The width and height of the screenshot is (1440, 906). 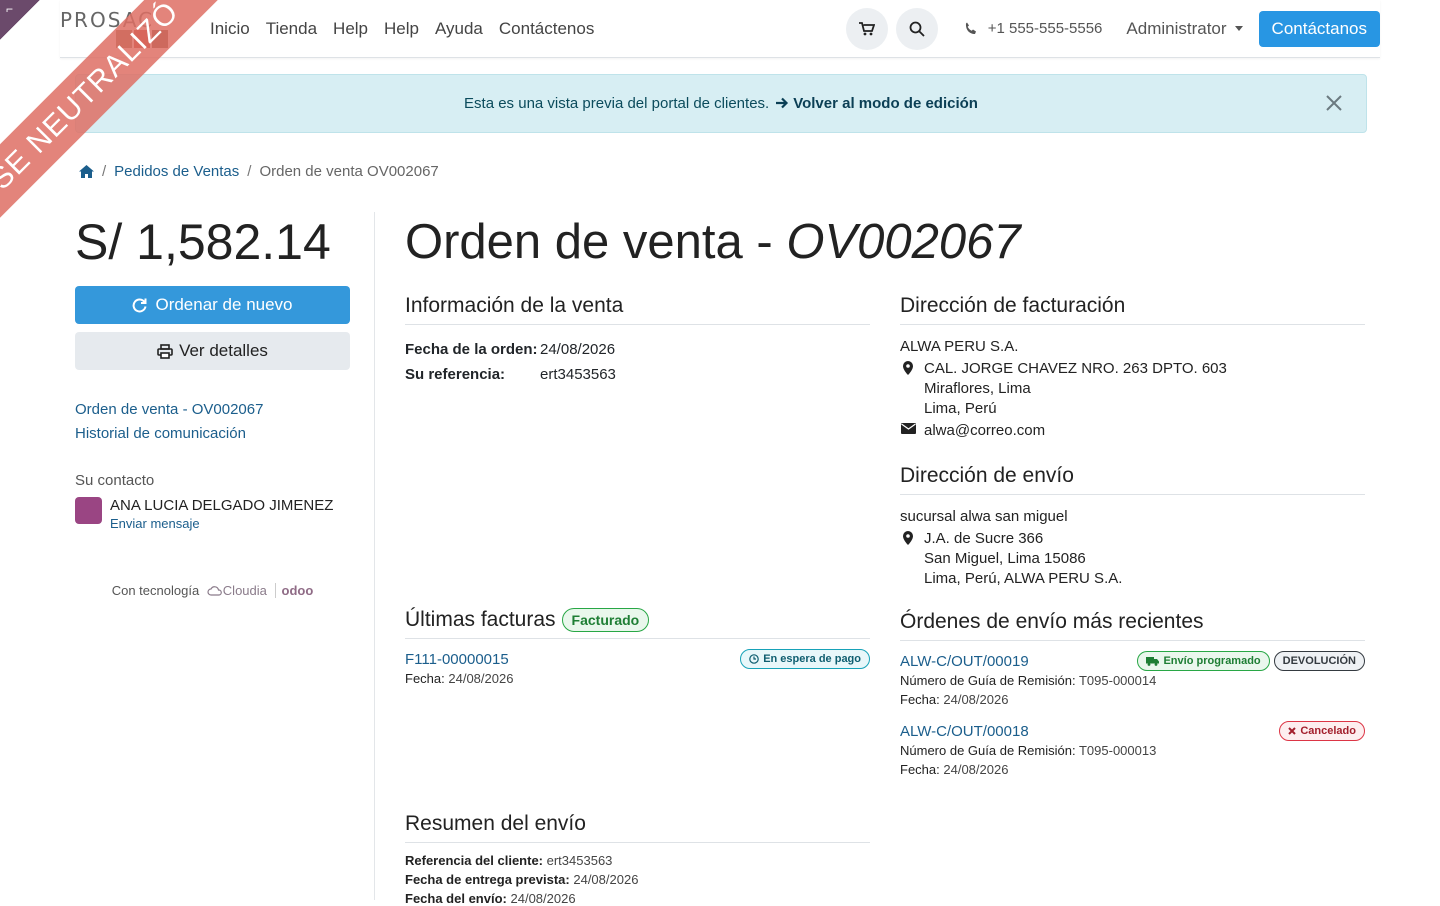 What do you see at coordinates (578, 349) in the screenshot?
I see `order-date-value: 24/08/2026` at bounding box center [578, 349].